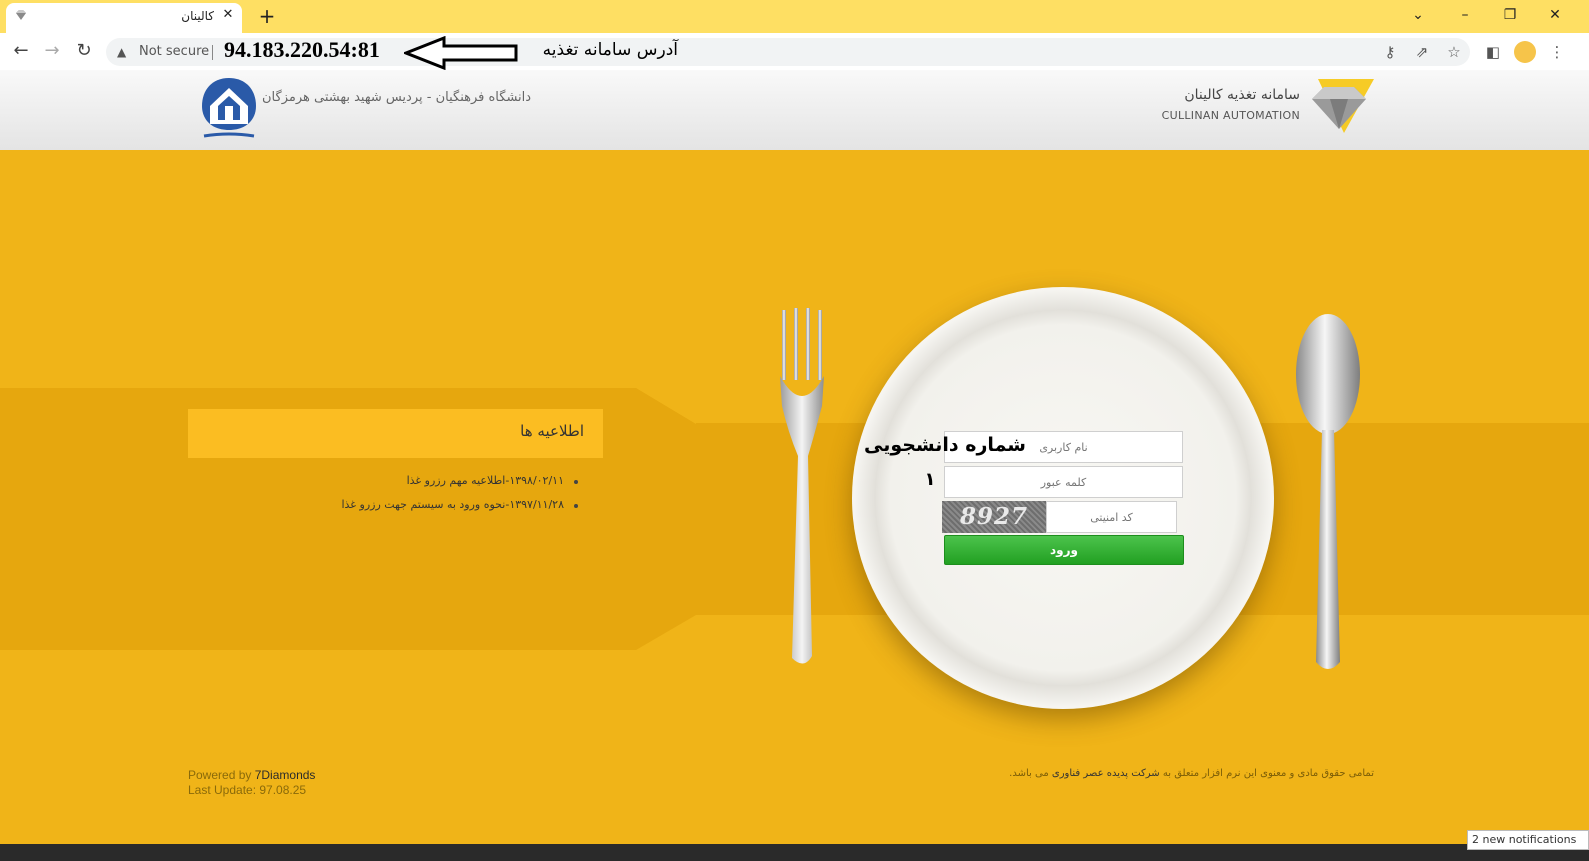 The width and height of the screenshot is (1589, 861). What do you see at coordinates (610, 50) in the screenshot?
I see `address-annotation: آدرس سامانه تغذیه` at bounding box center [610, 50].